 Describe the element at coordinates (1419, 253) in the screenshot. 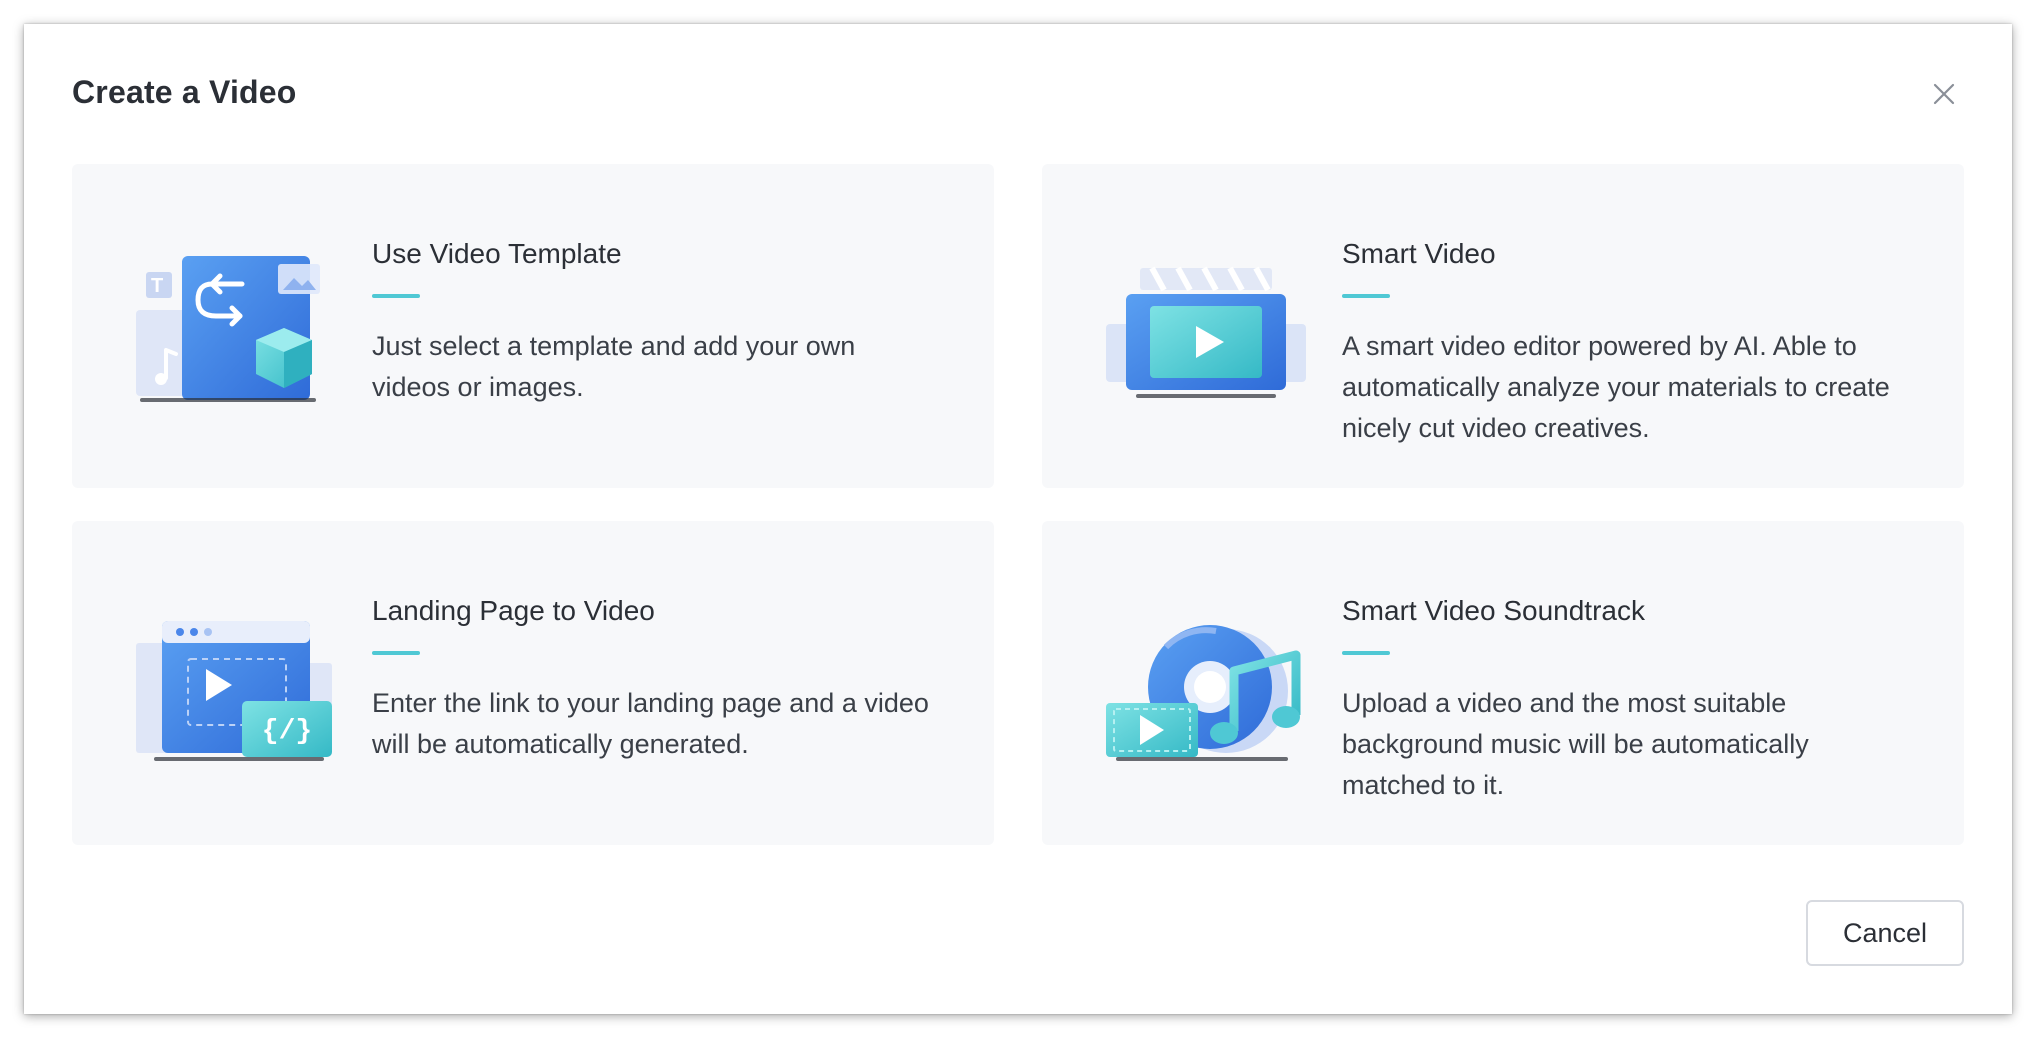

I see `card-title: Smart Video` at that location.